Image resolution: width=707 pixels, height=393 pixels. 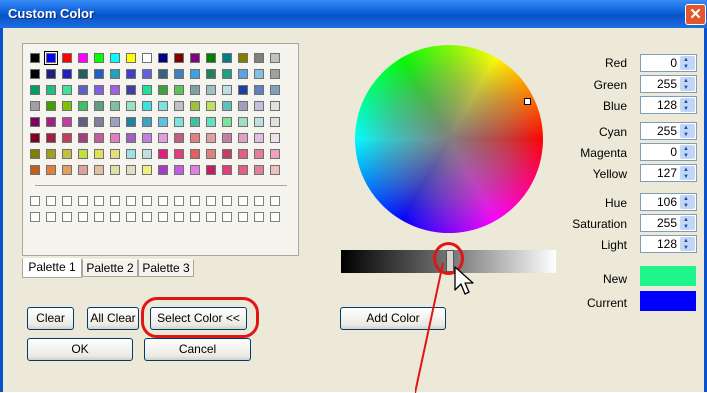 What do you see at coordinates (668, 84) in the screenshot?
I see `green-spinner: 255 ▲ ▼` at bounding box center [668, 84].